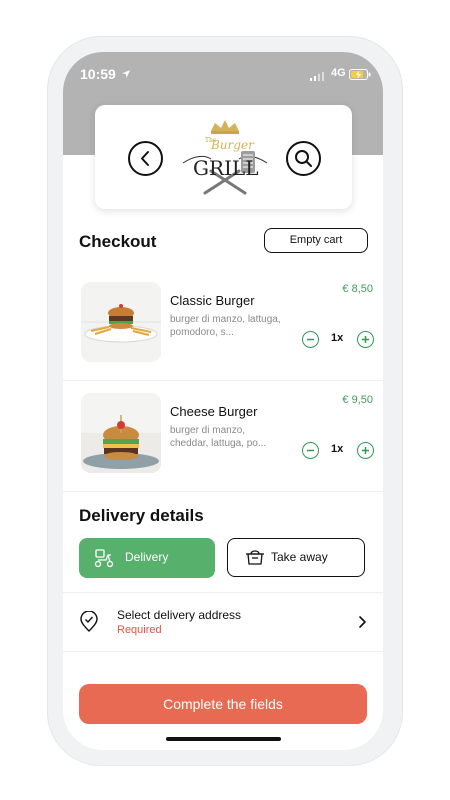 Image resolution: width=450 pixels, height=800 pixels. What do you see at coordinates (179, 615) in the screenshot?
I see `address-title: Select delivery address` at bounding box center [179, 615].